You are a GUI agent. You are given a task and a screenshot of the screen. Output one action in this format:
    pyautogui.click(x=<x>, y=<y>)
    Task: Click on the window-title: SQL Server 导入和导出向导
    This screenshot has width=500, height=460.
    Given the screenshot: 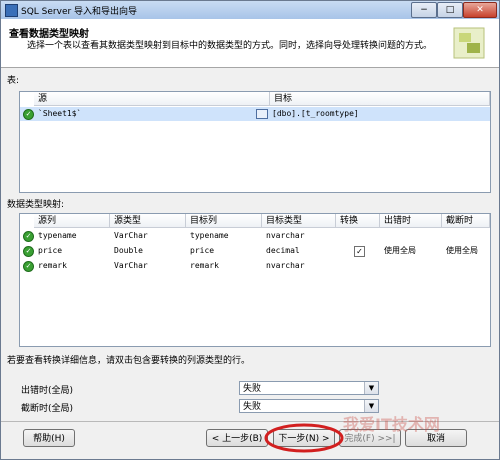 What is the action you would take?
    pyautogui.click(x=79, y=12)
    